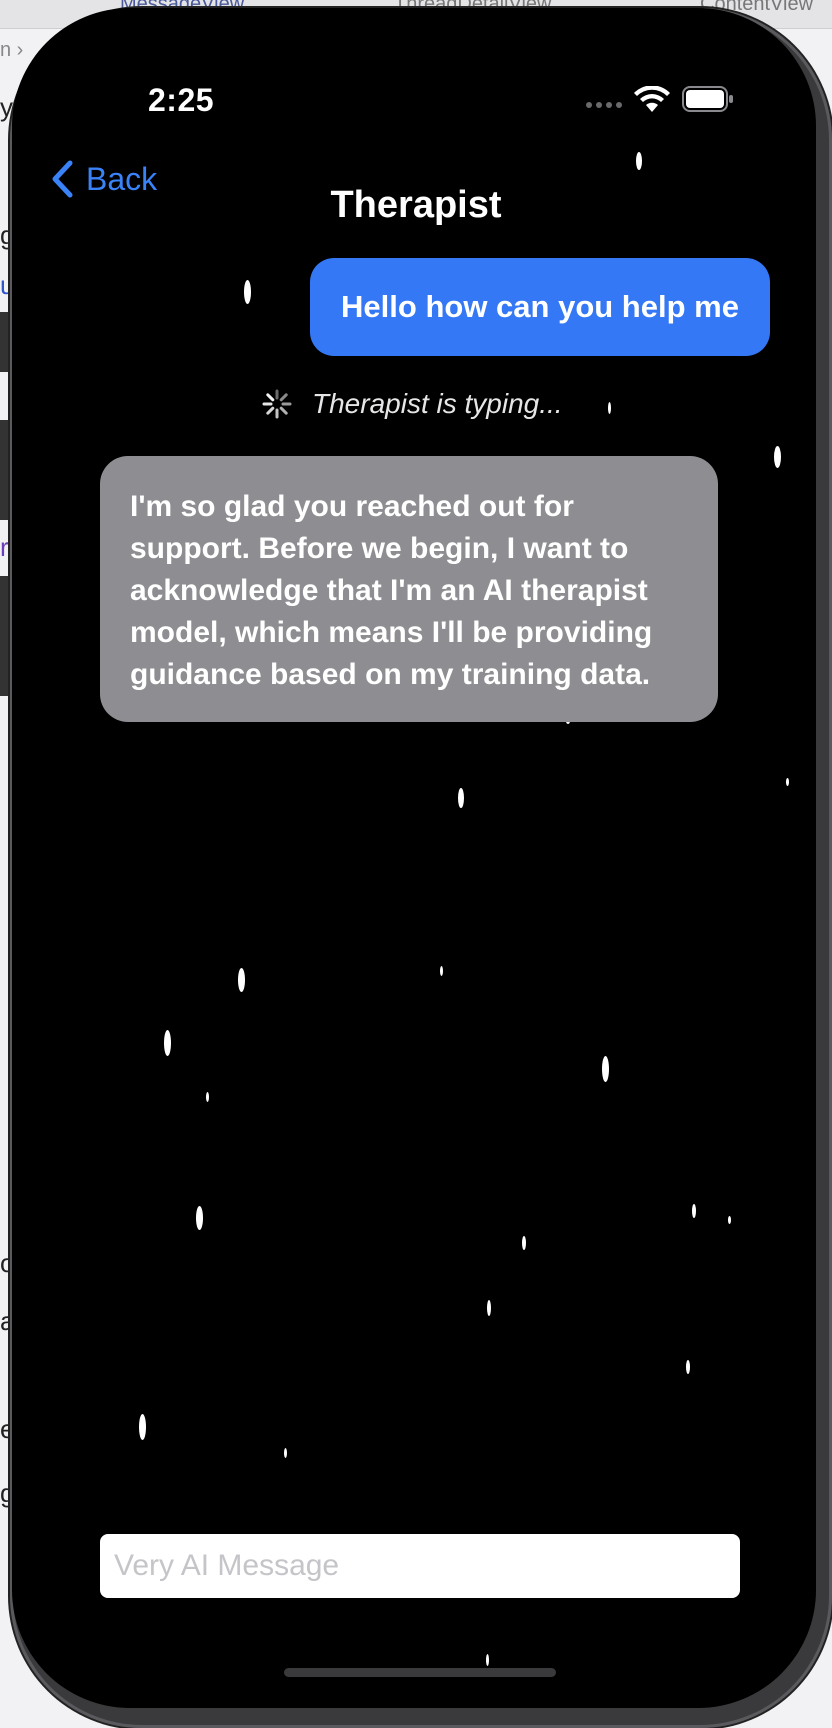 This screenshot has height=1728, width=832. I want to click on user-message-text: Hello how can you help me, so click(540, 306).